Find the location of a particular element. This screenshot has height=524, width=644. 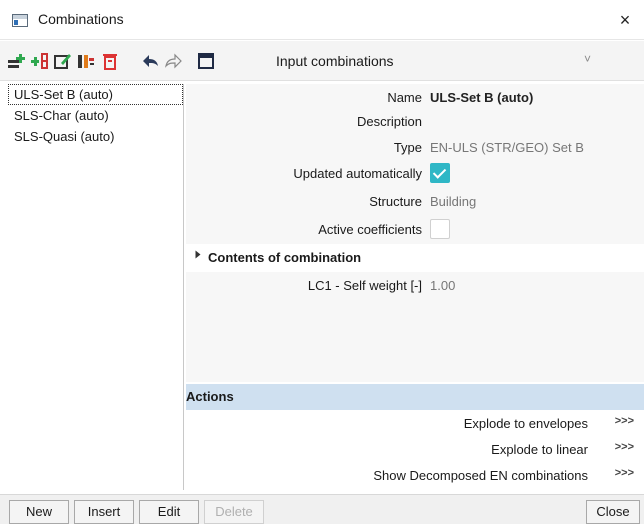

load-case-coefficient: 1.00 is located at coordinates (442, 285).